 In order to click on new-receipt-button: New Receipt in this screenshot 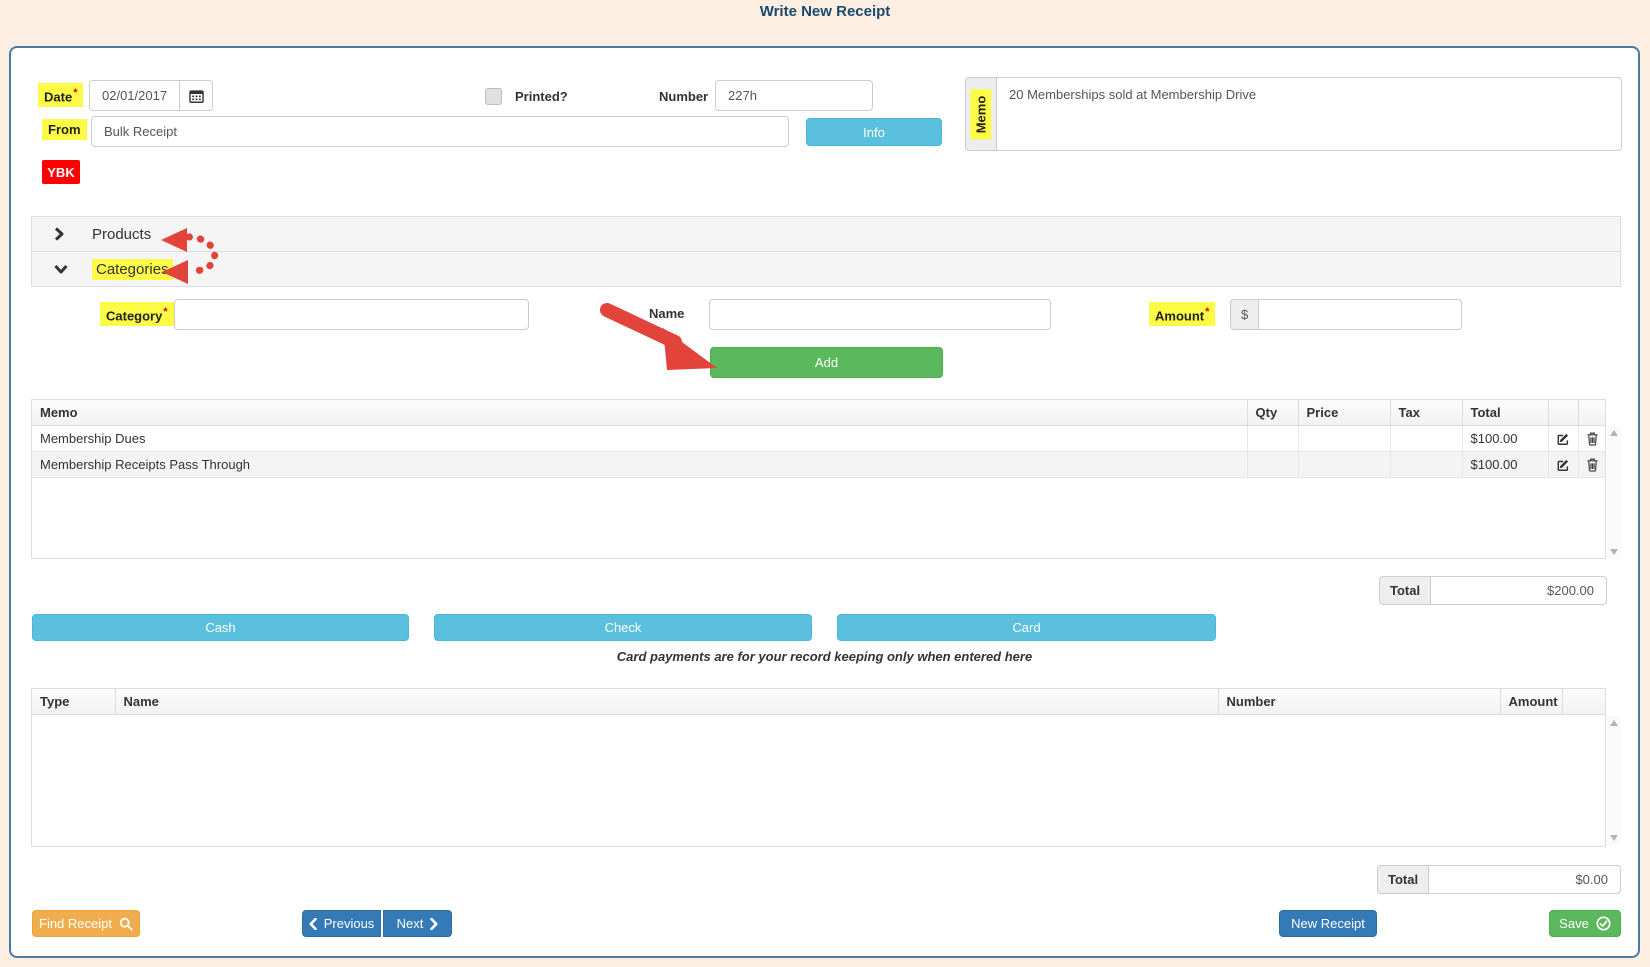, I will do `click(1328, 923)`.